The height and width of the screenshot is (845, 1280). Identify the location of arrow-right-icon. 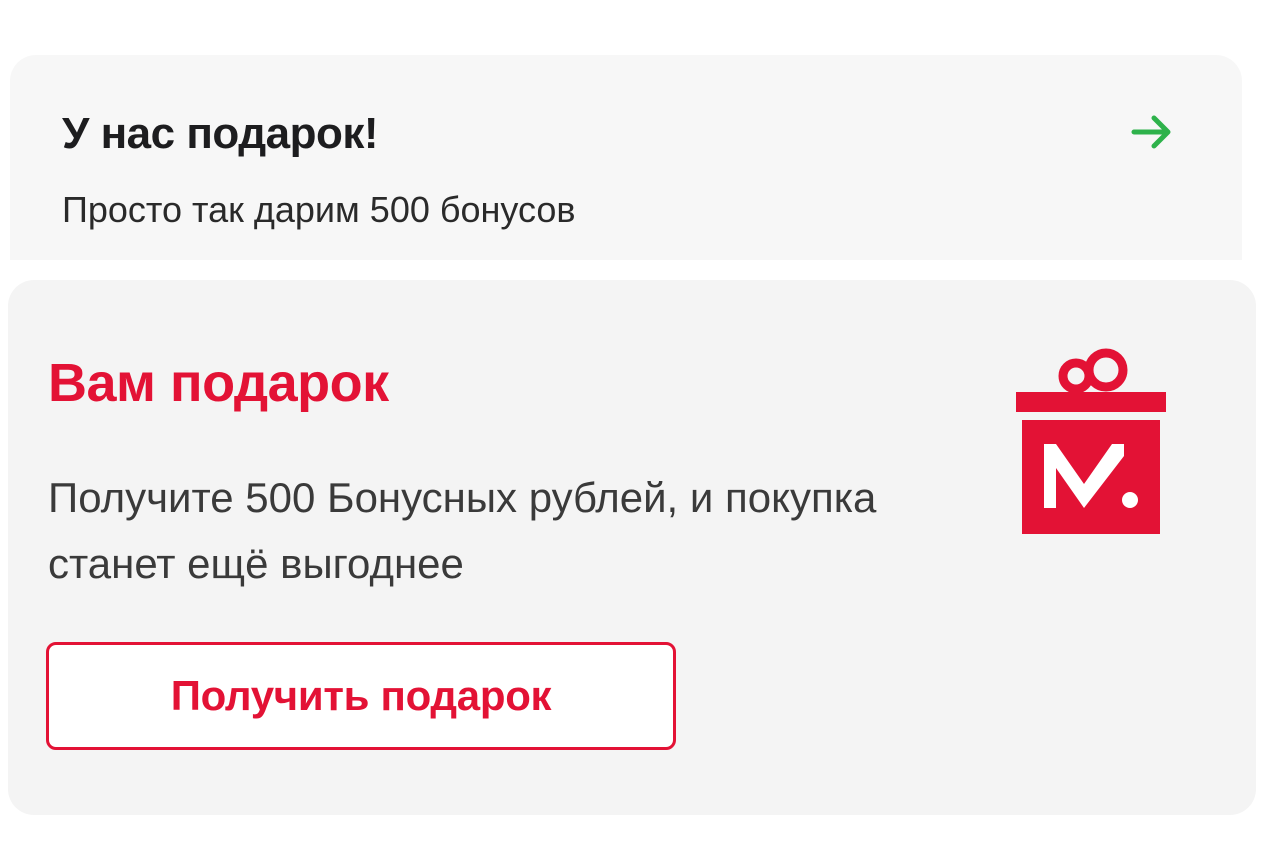
(1152, 132).